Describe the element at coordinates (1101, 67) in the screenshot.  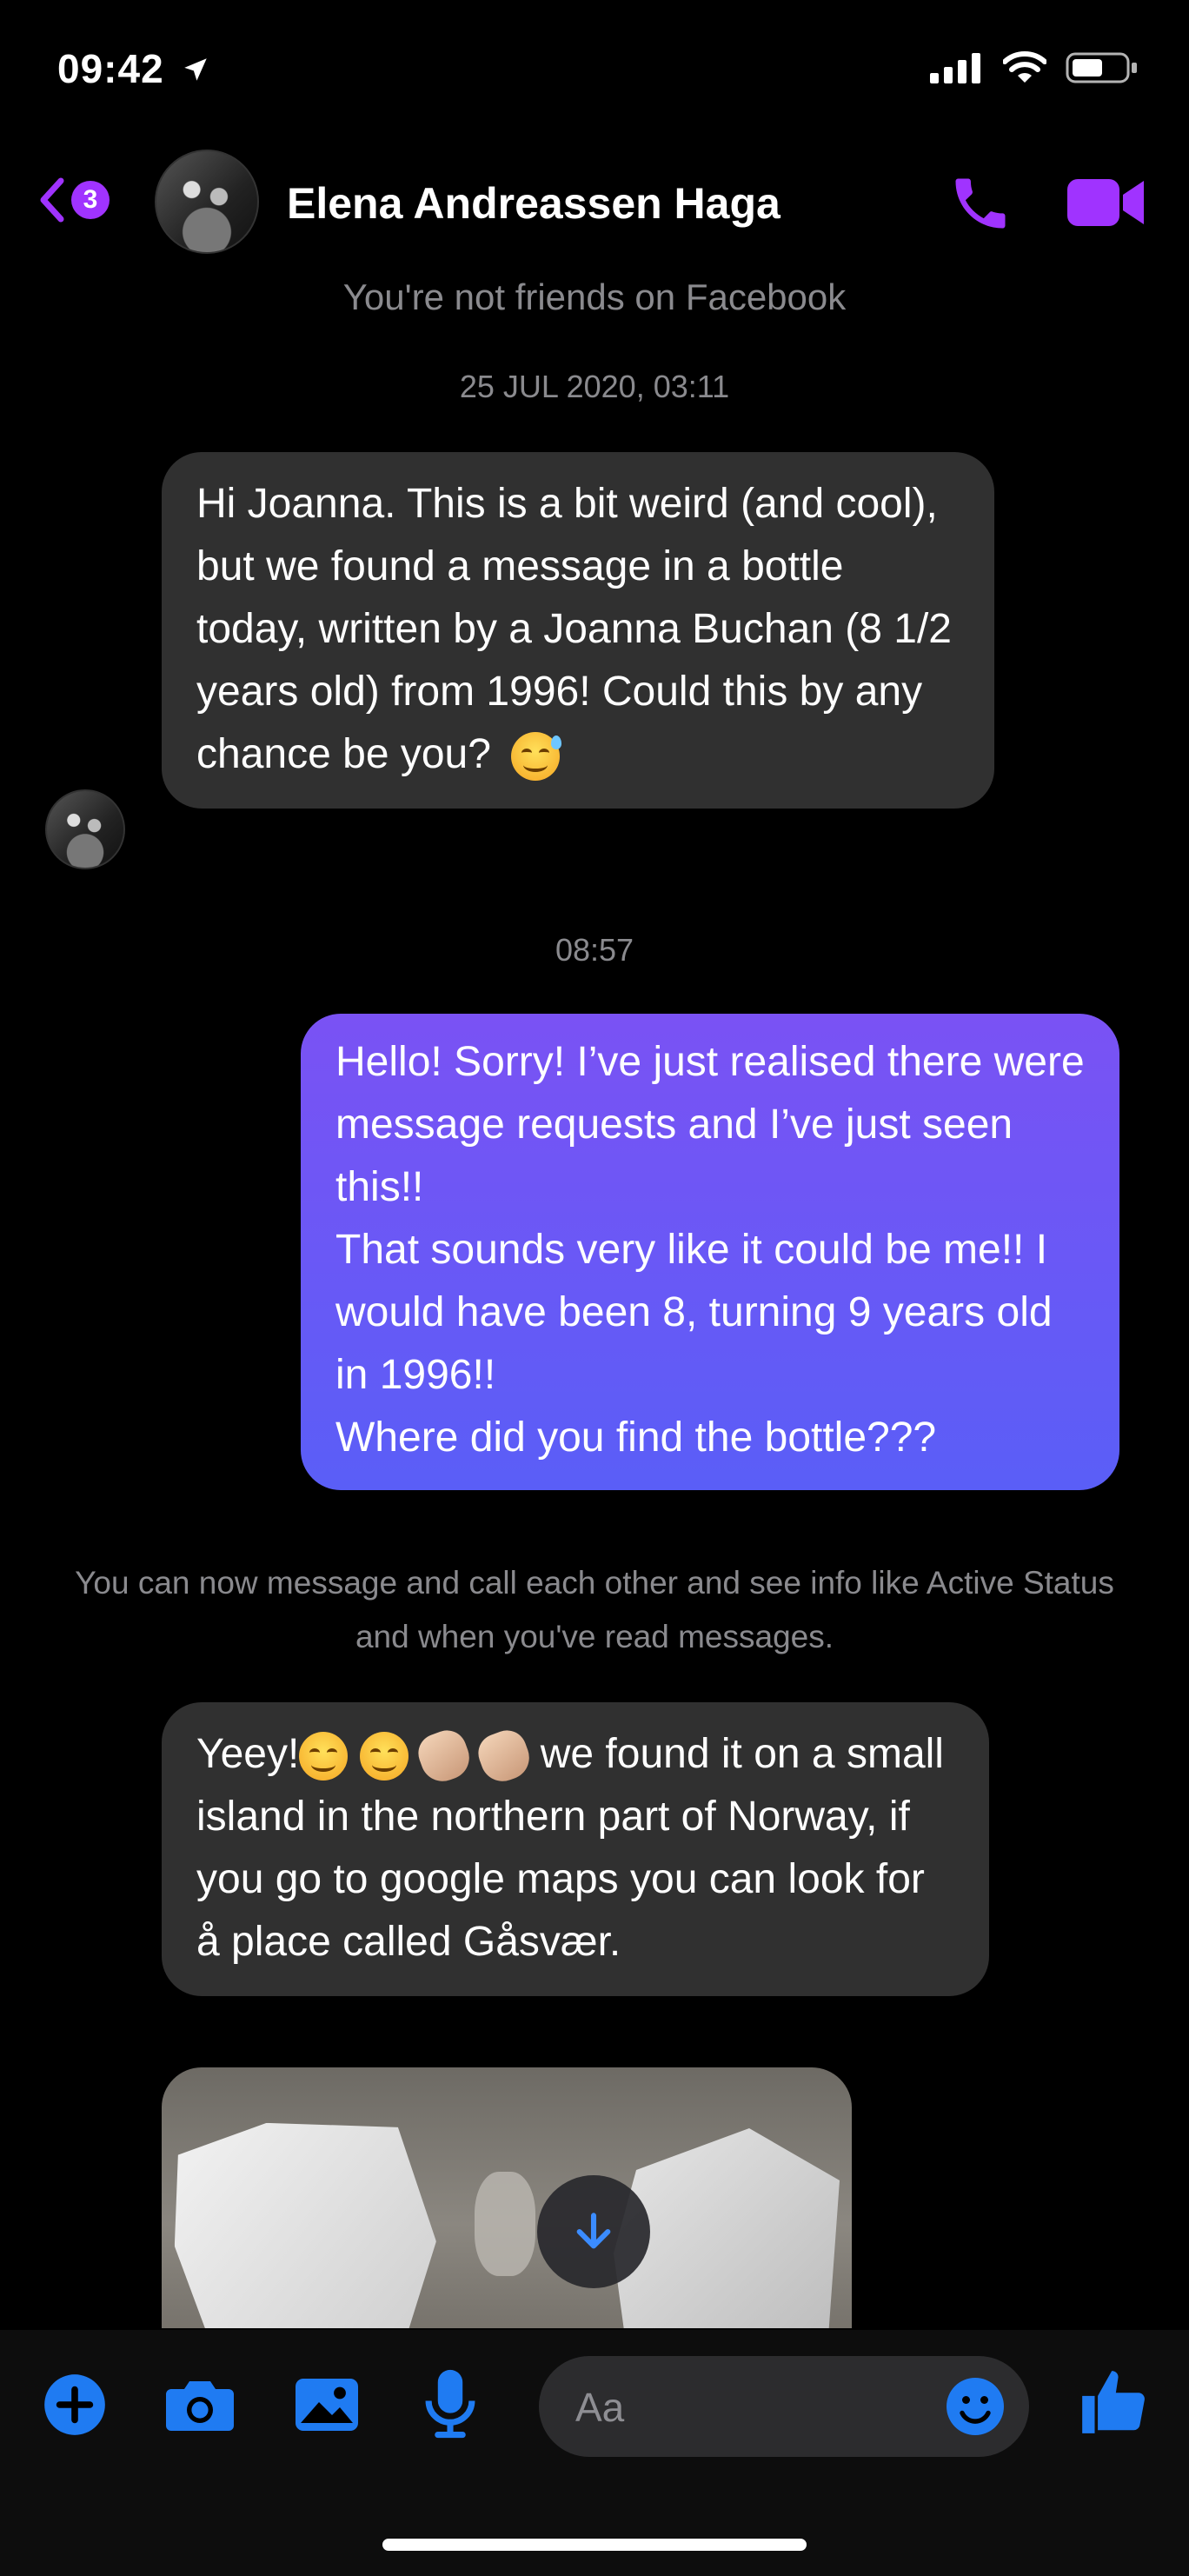
I see `battery-icon` at that location.